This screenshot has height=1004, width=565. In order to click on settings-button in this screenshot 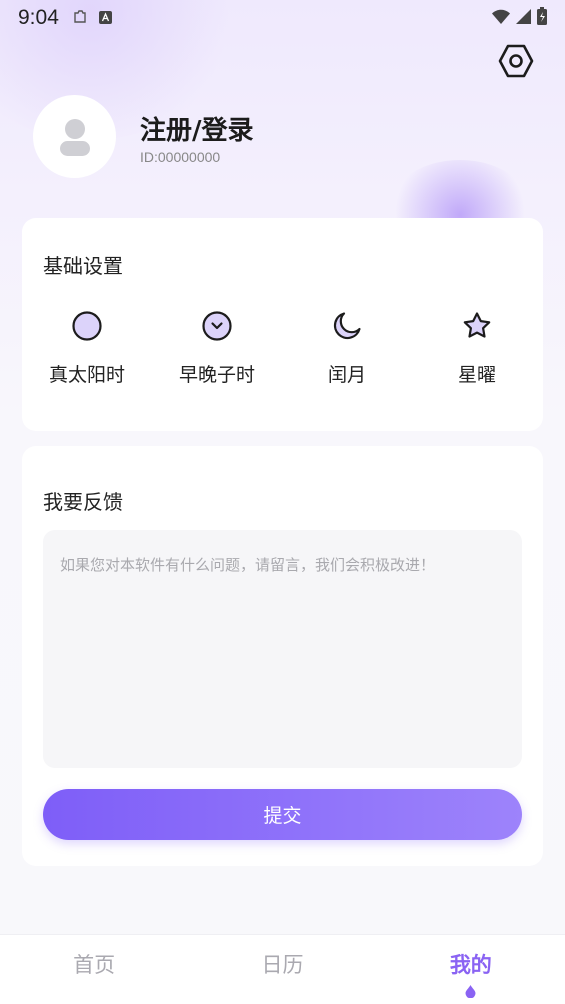, I will do `click(516, 61)`.